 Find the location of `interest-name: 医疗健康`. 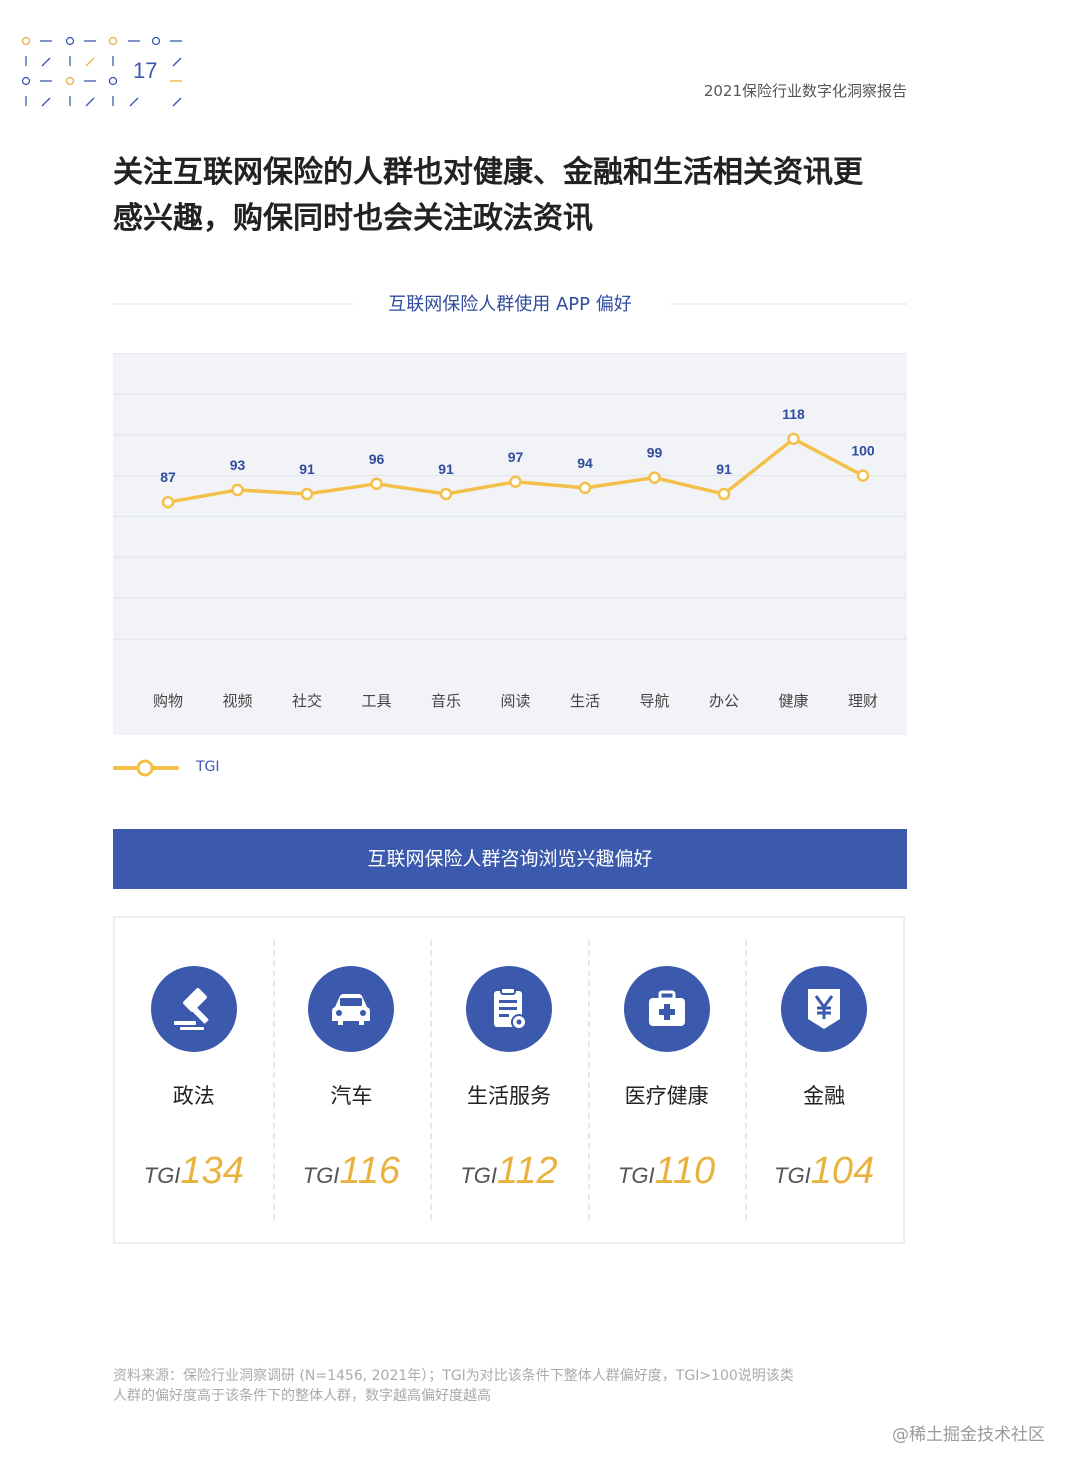

interest-name: 医疗健康 is located at coordinates (666, 1096).